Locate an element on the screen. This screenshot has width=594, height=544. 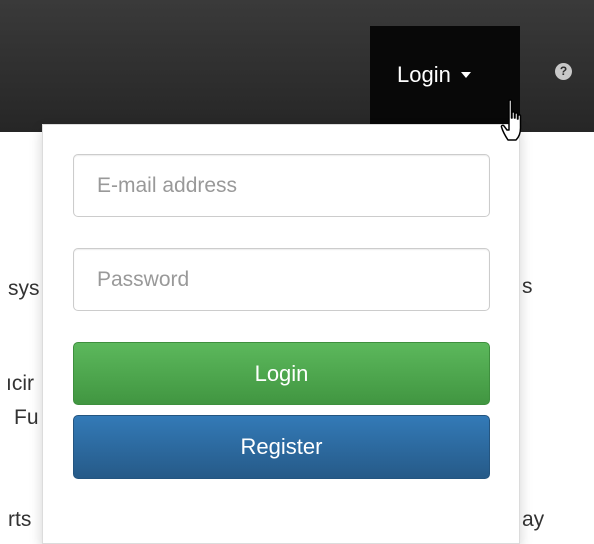
background-text: ıcir is located at coordinates (20, 383).